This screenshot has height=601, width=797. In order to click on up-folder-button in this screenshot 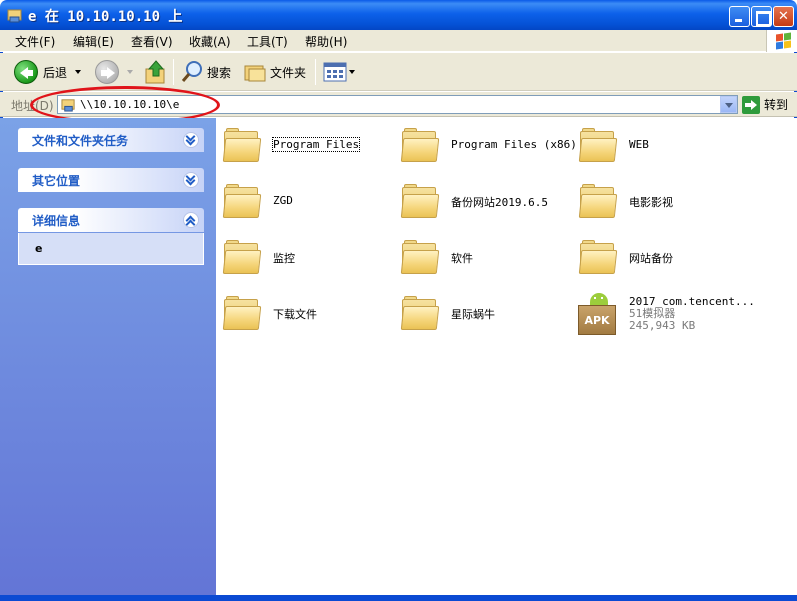, I will do `click(156, 72)`.